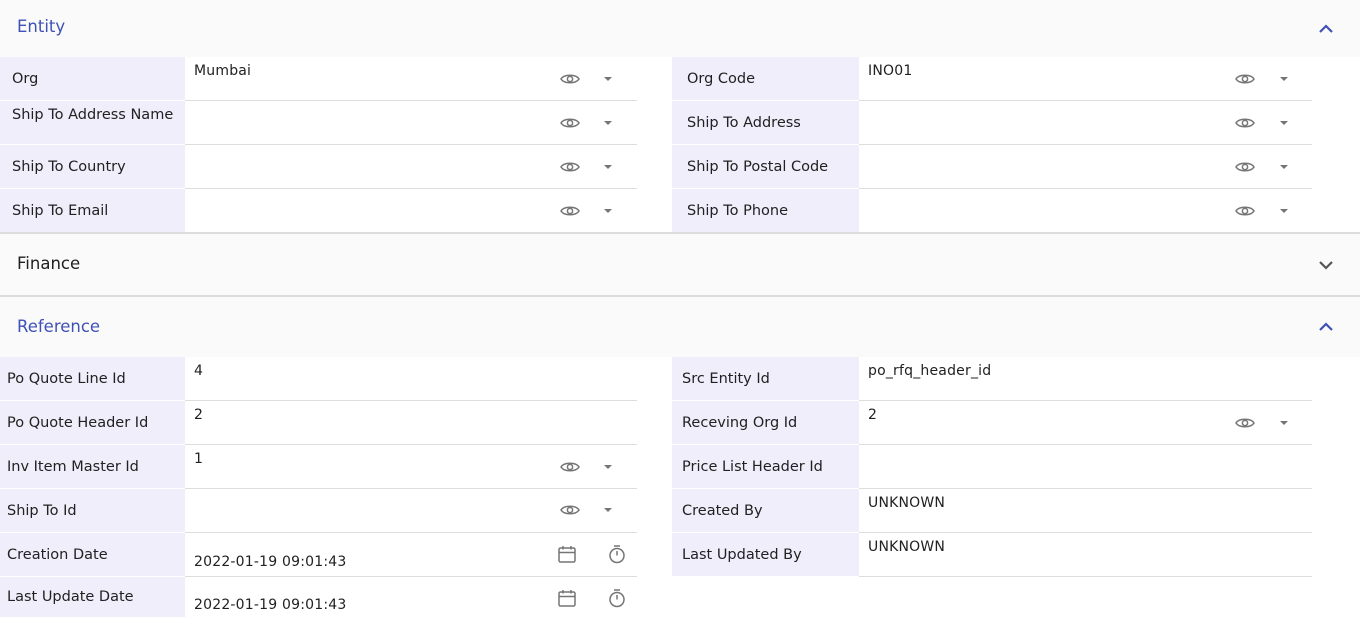  Describe the element at coordinates (318, 511) in the screenshot. I see `field-ship-to-id: Ship To Id` at that location.